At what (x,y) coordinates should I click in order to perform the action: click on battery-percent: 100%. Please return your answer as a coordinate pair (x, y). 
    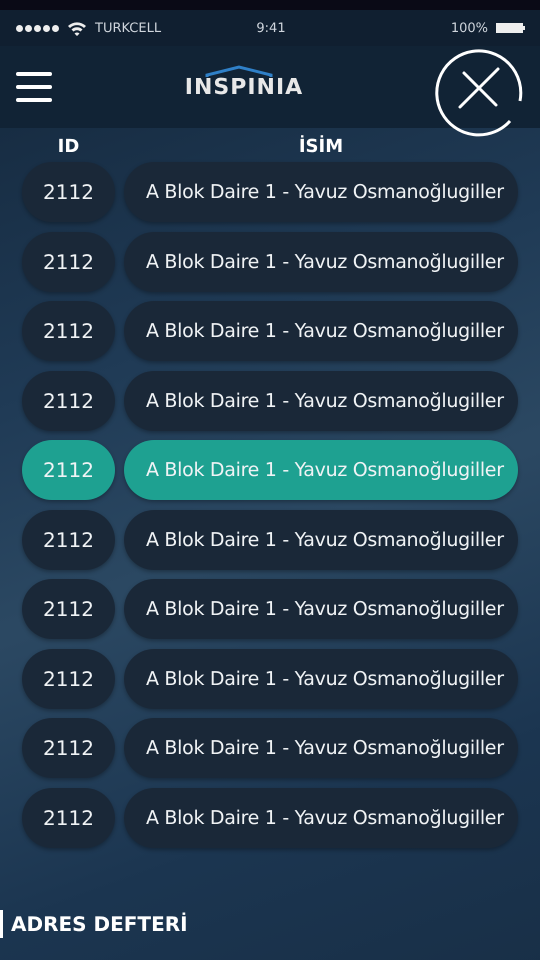
    Looking at the image, I should click on (469, 28).